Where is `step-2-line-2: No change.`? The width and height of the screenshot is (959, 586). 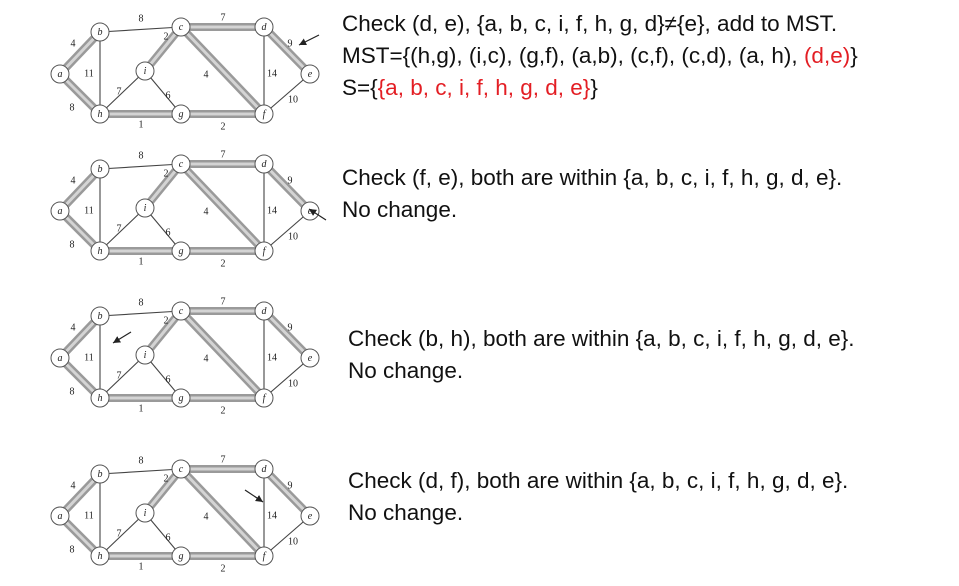 step-2-line-2: No change. is located at coordinates (400, 209).